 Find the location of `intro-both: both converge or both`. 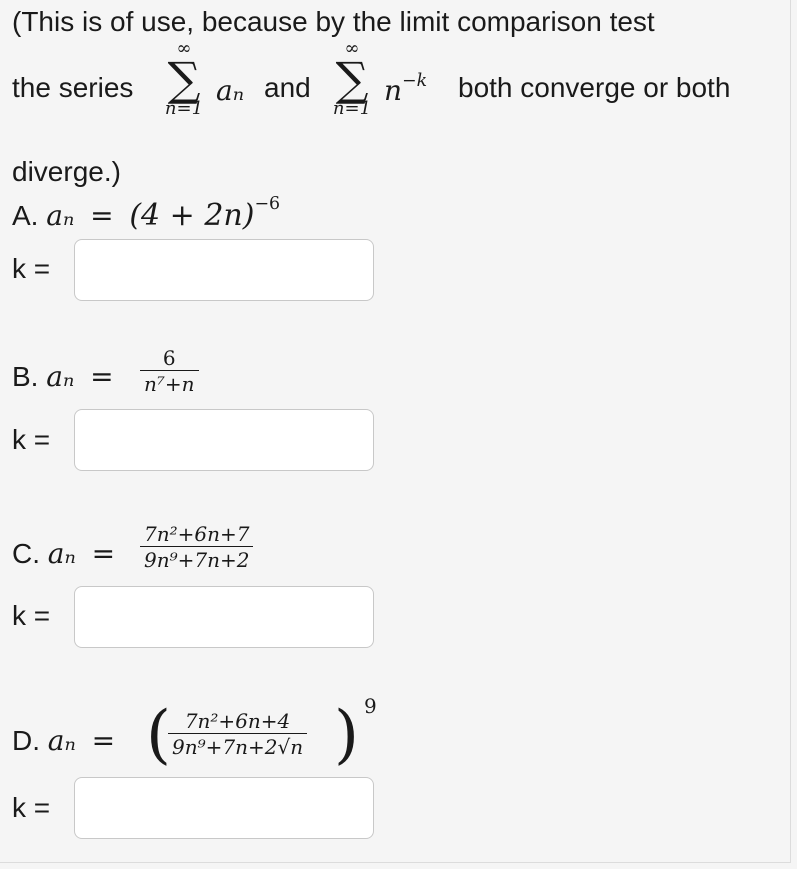

intro-both: both converge or both is located at coordinates (594, 87).